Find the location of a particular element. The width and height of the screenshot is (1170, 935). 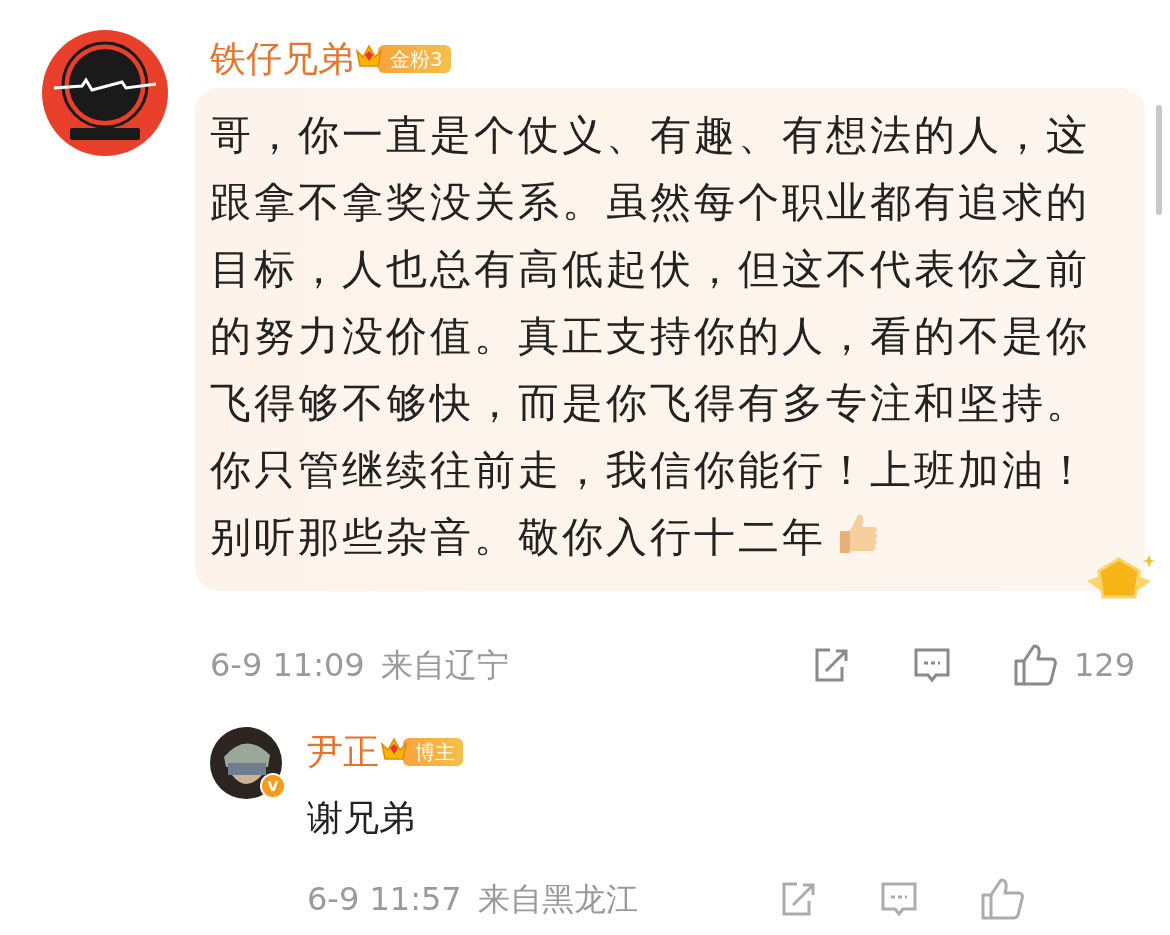

author-name: 尹正 is located at coordinates (343, 752).